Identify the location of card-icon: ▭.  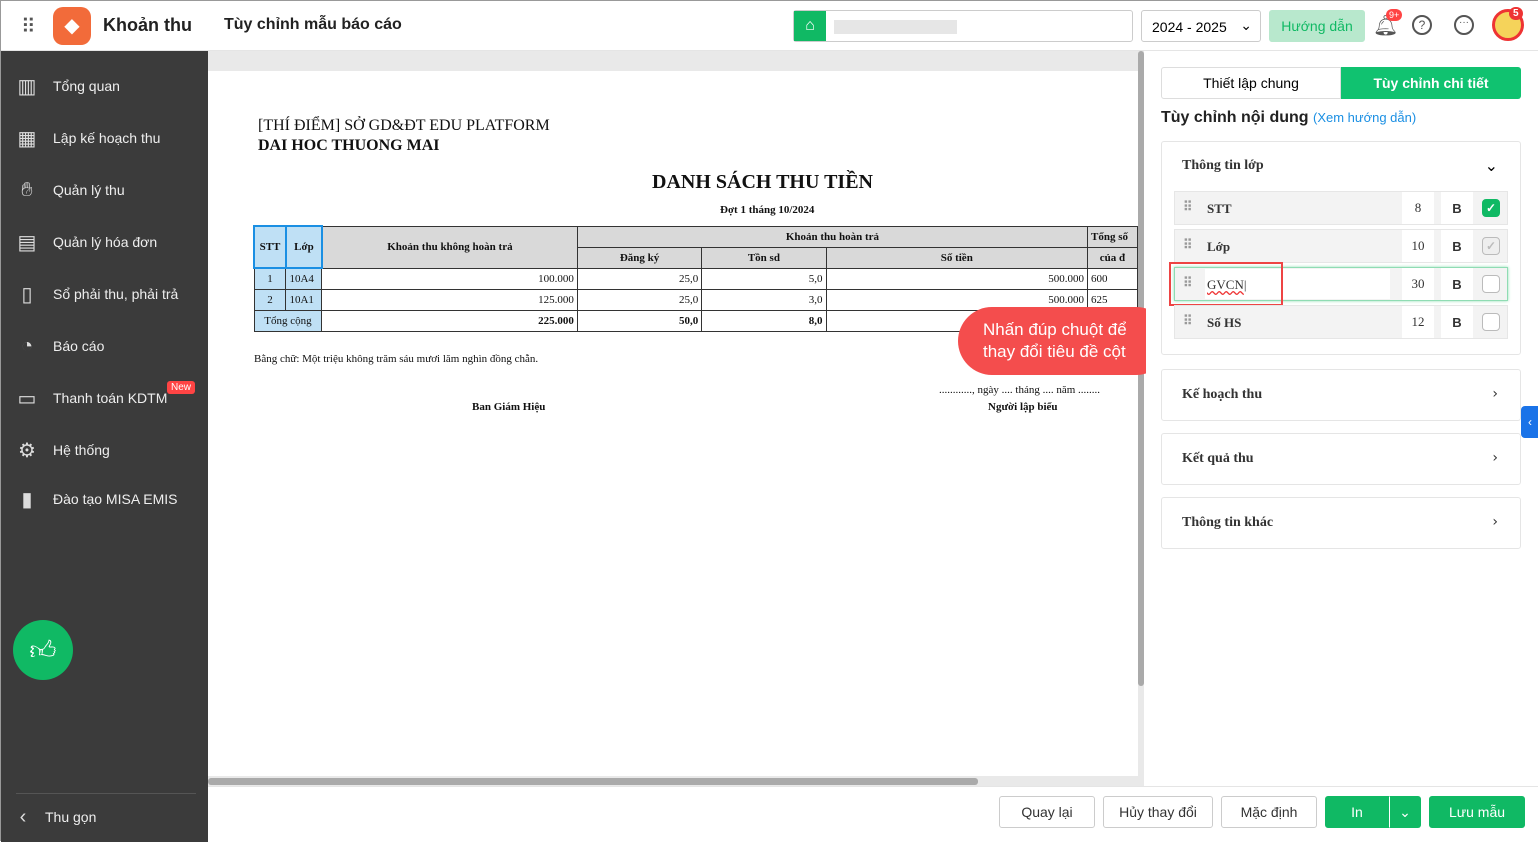
(27, 398).